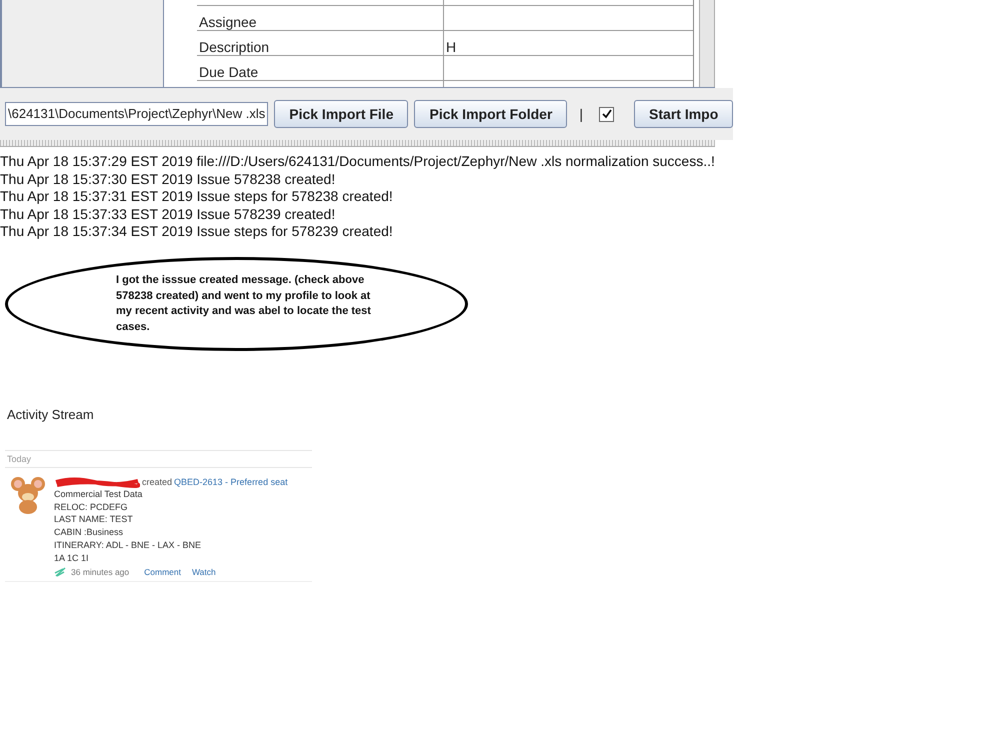 This screenshot has height=732, width=999. Describe the element at coordinates (320, 18) in the screenshot. I see `field-label: Assignee` at that location.